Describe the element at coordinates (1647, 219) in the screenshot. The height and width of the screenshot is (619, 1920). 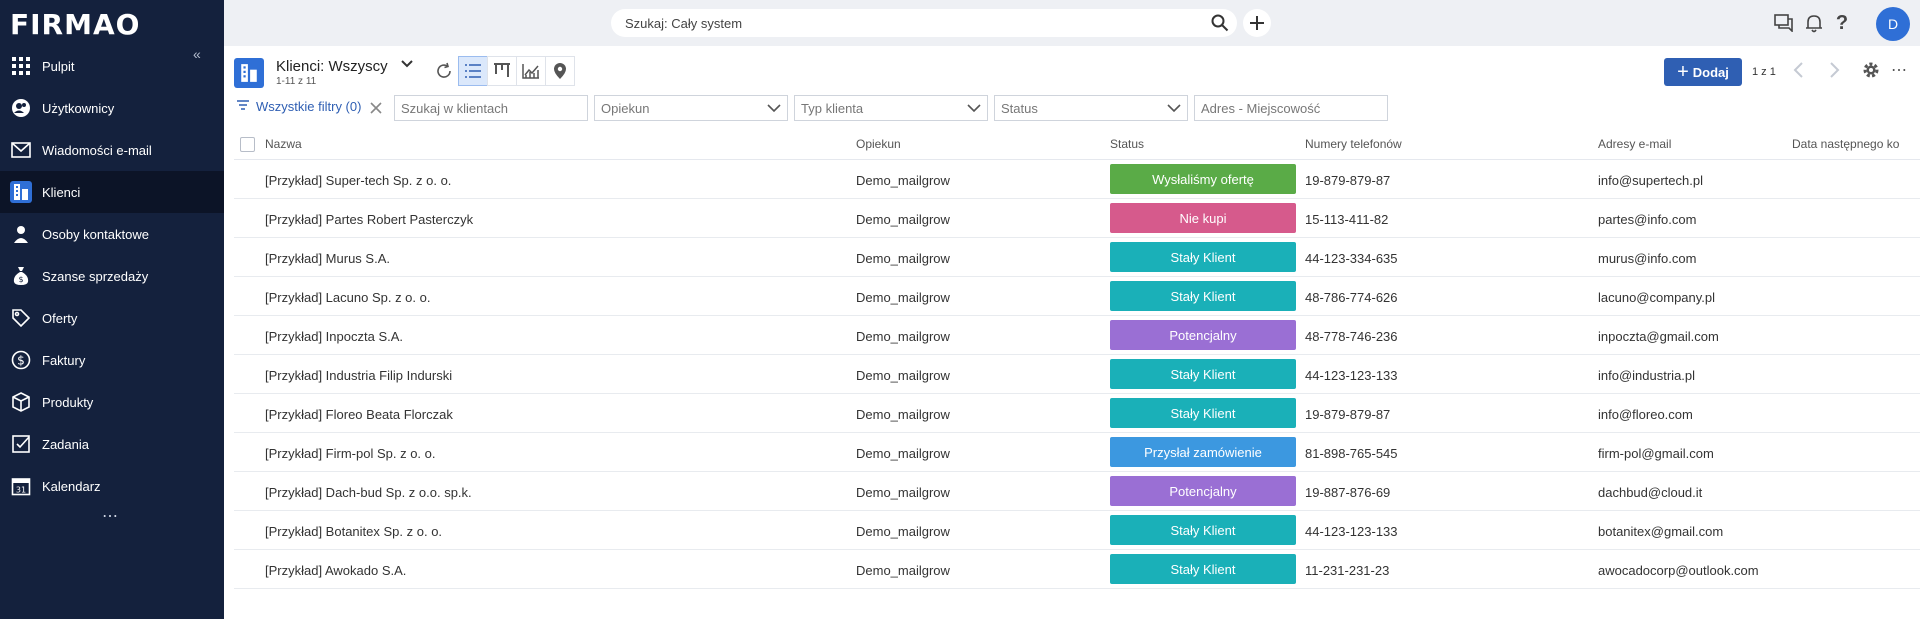
I see `email-cell: partes@info.com` at that location.